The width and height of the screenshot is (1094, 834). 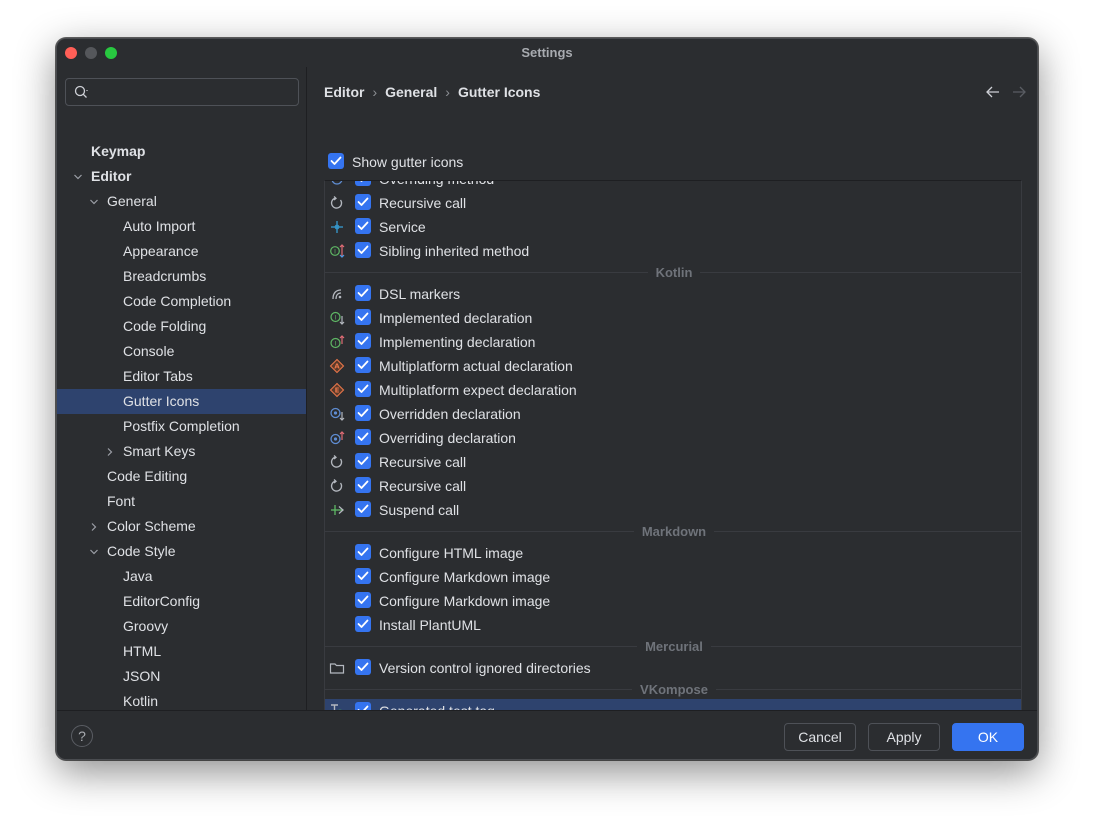 I want to click on sidebar-item-console: Console, so click(x=181, y=351).